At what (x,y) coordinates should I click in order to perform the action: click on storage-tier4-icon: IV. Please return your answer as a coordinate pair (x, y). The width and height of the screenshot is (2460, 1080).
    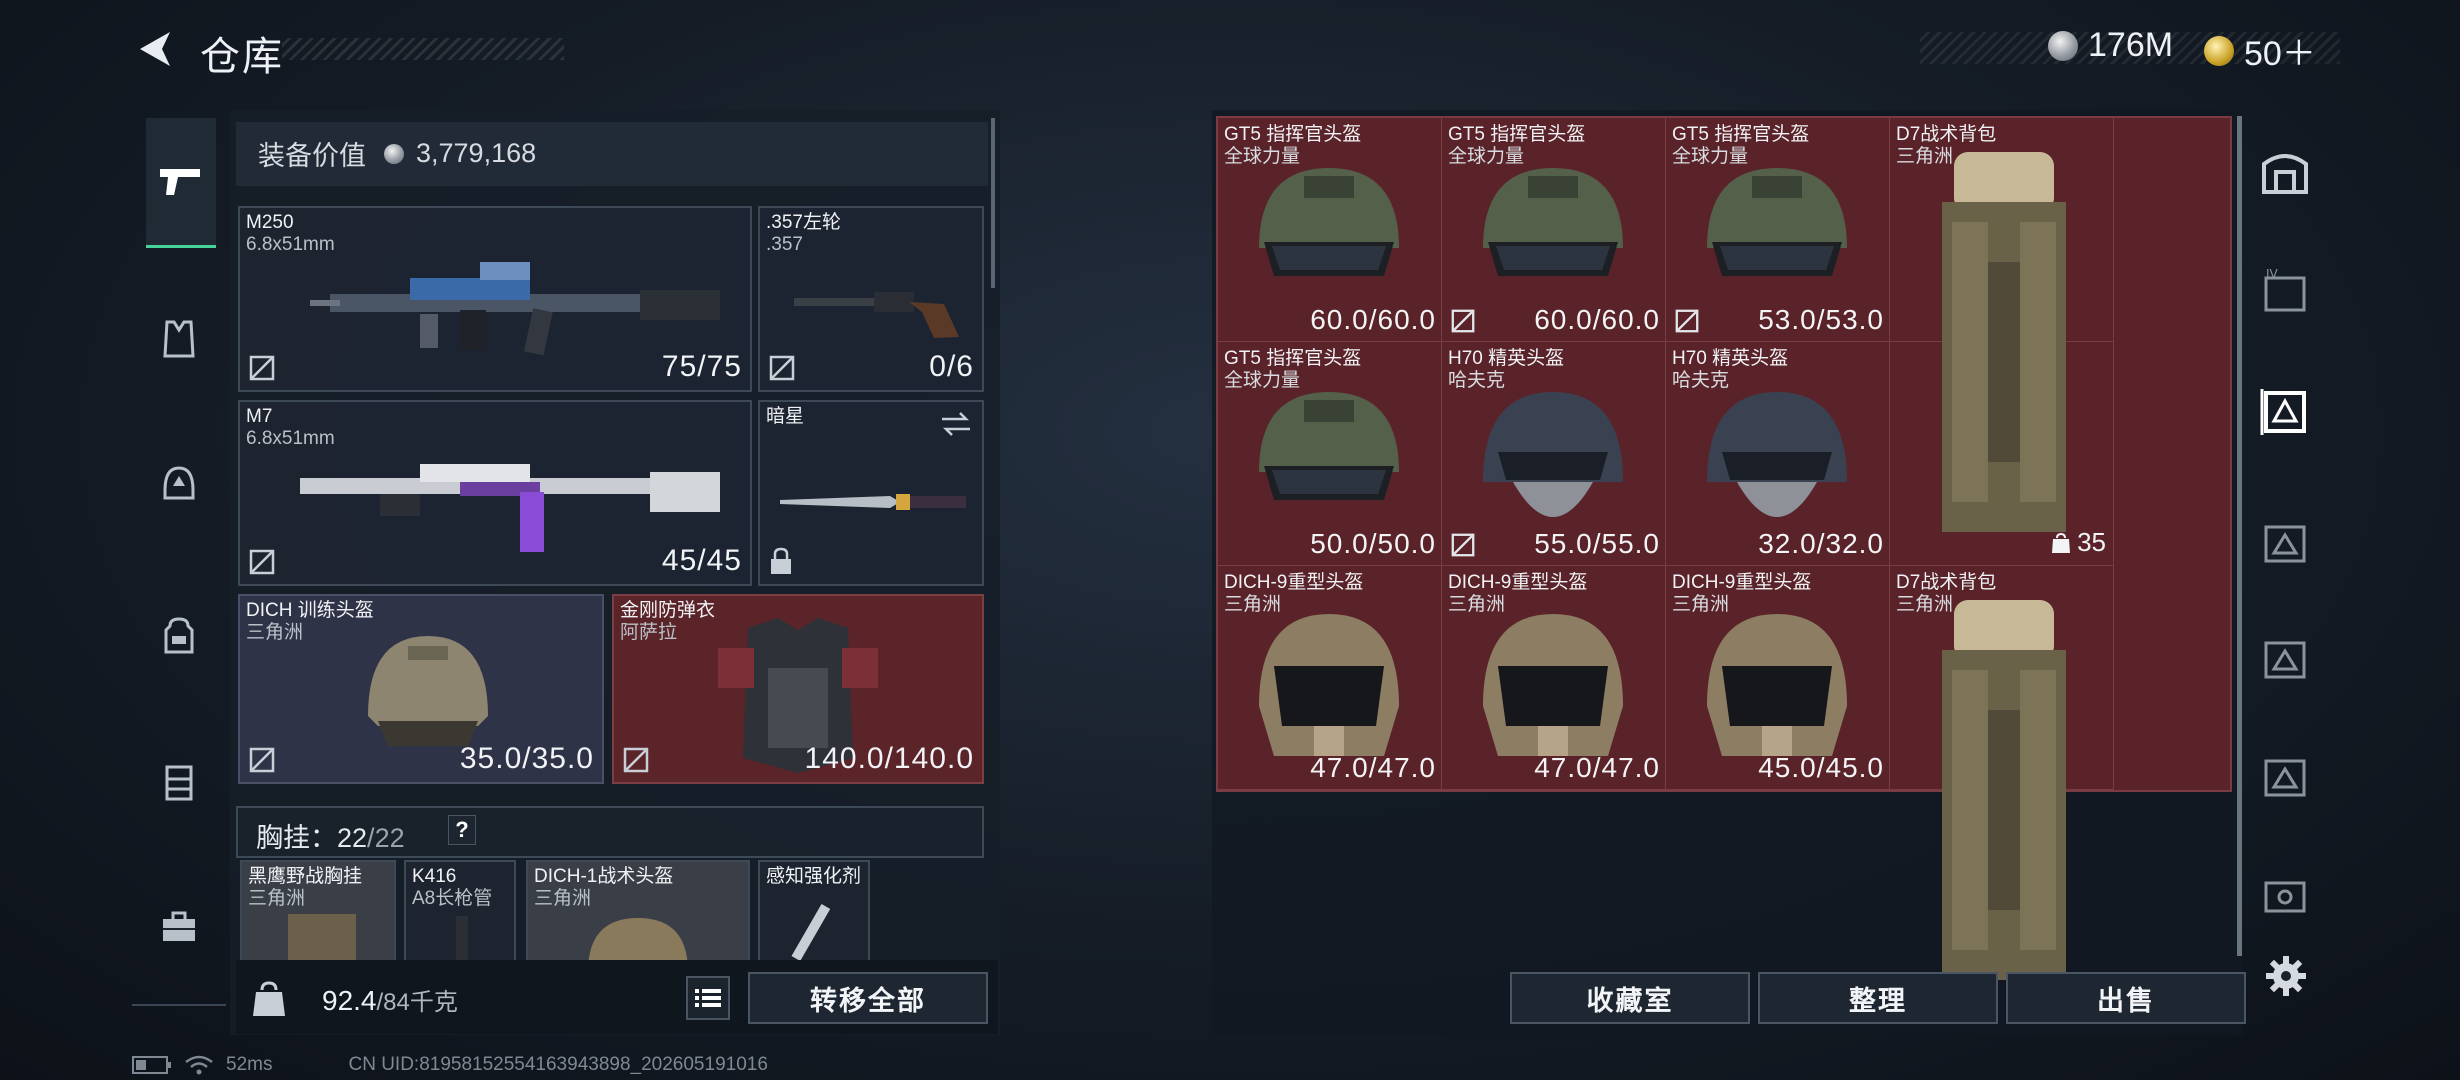
    Looking at the image, I should click on (2285, 290).